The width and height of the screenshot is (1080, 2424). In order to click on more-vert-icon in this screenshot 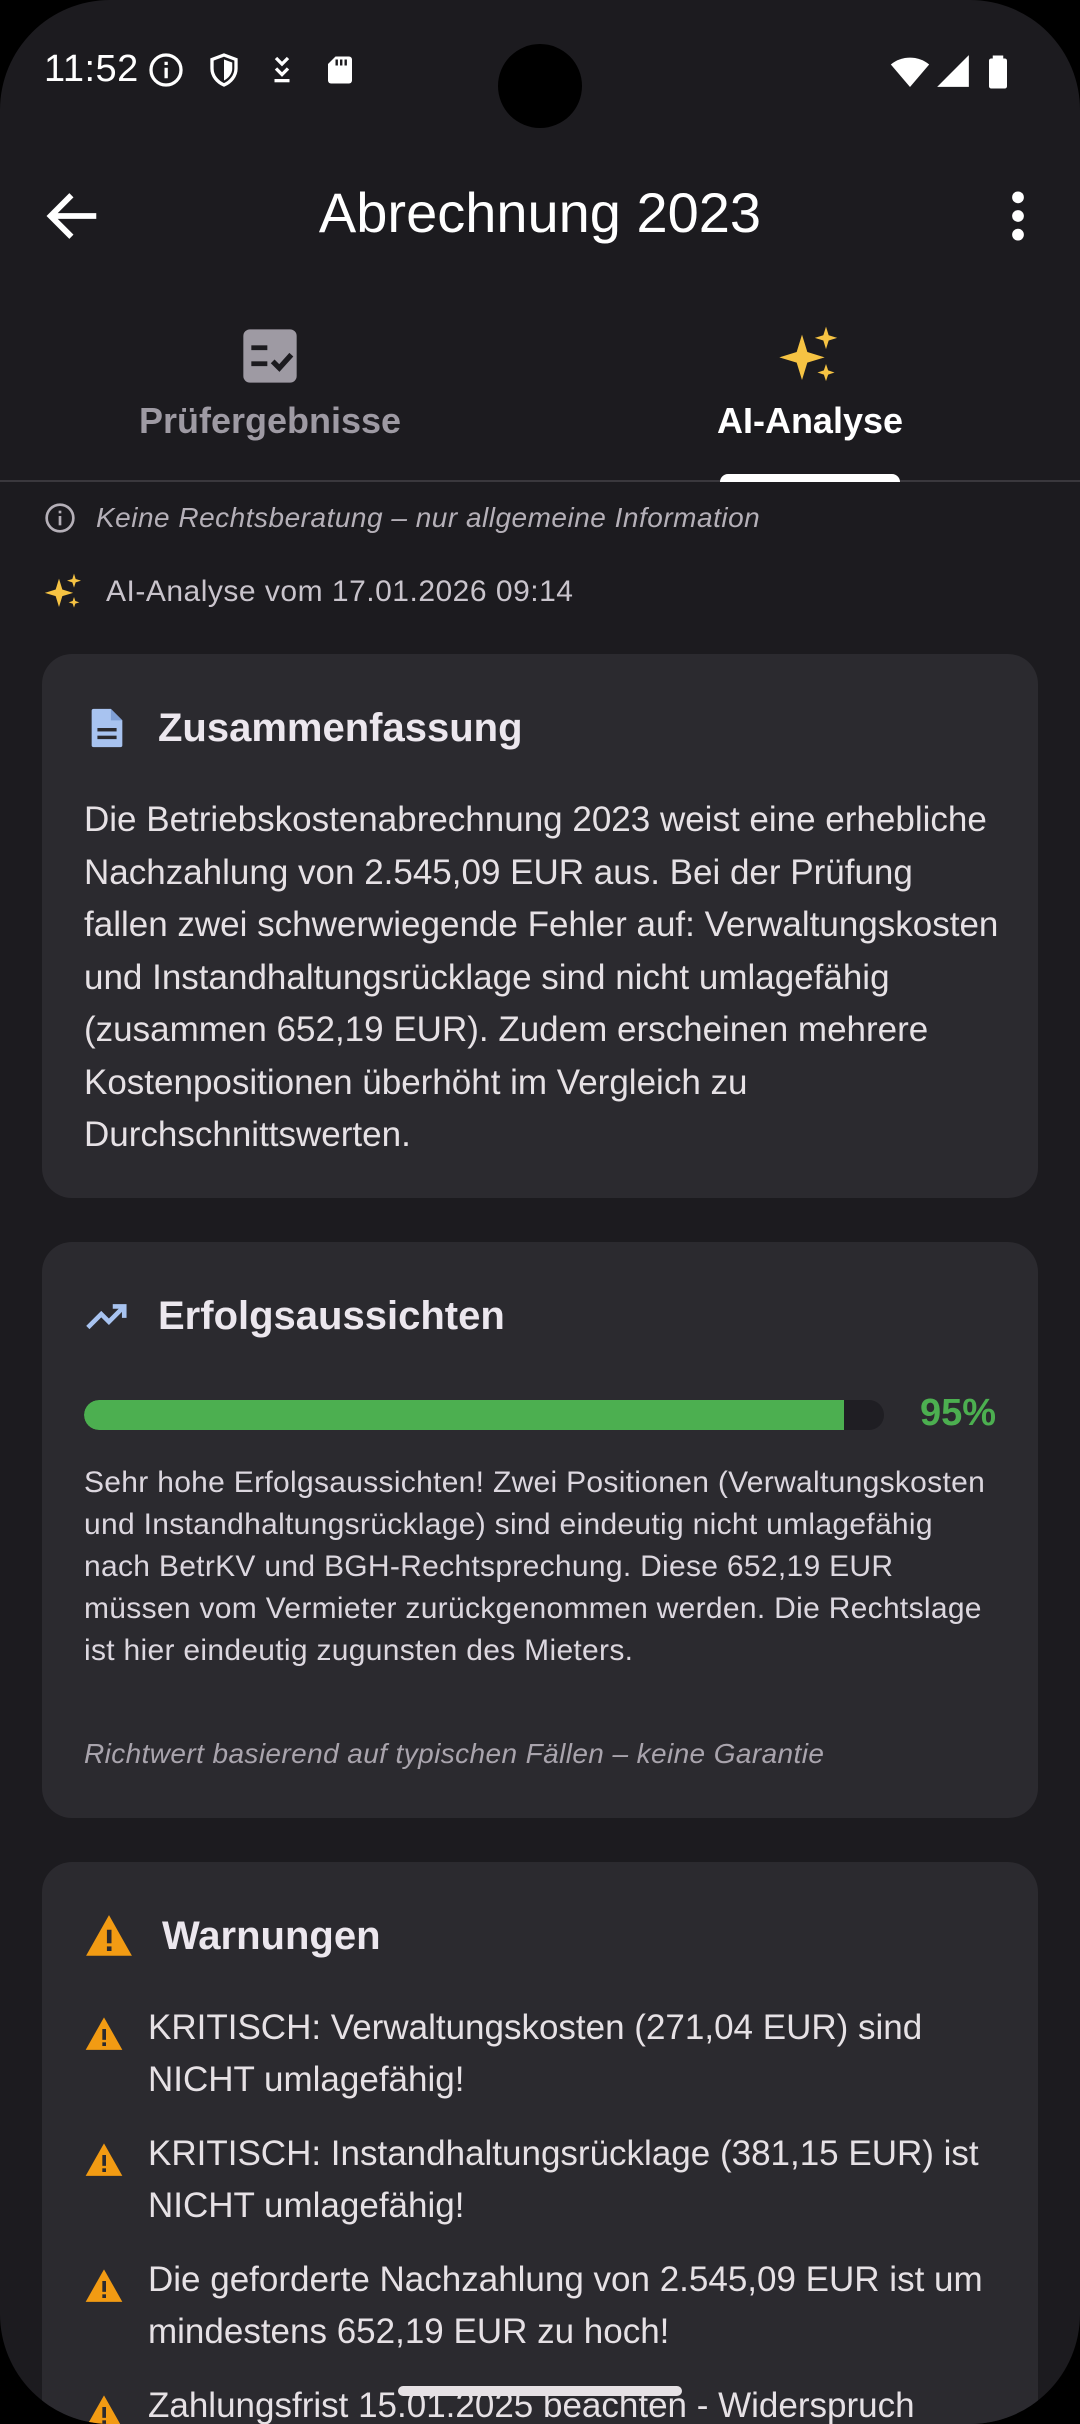, I will do `click(1018, 216)`.